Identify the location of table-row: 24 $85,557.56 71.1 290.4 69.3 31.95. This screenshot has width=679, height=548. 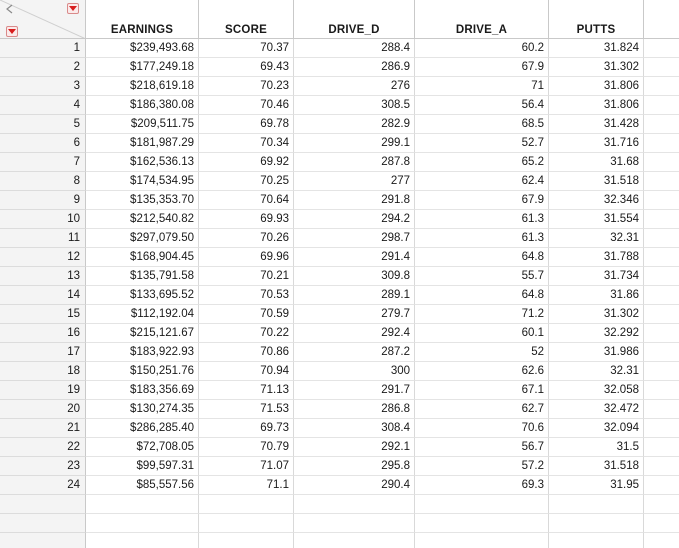
(339, 485).